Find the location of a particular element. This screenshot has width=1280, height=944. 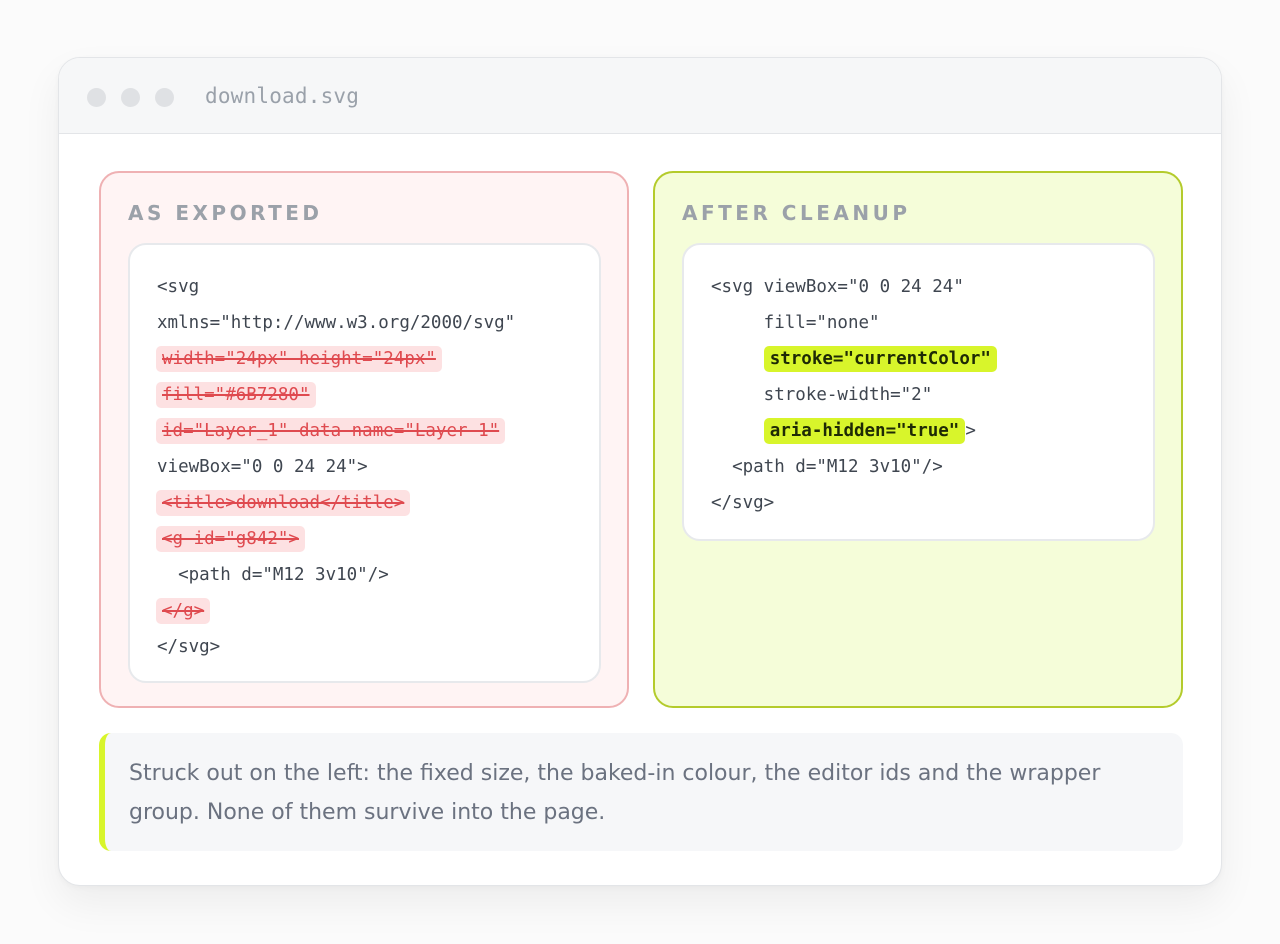

code-line: viewBox="0 0 24 24"> is located at coordinates (378, 467).